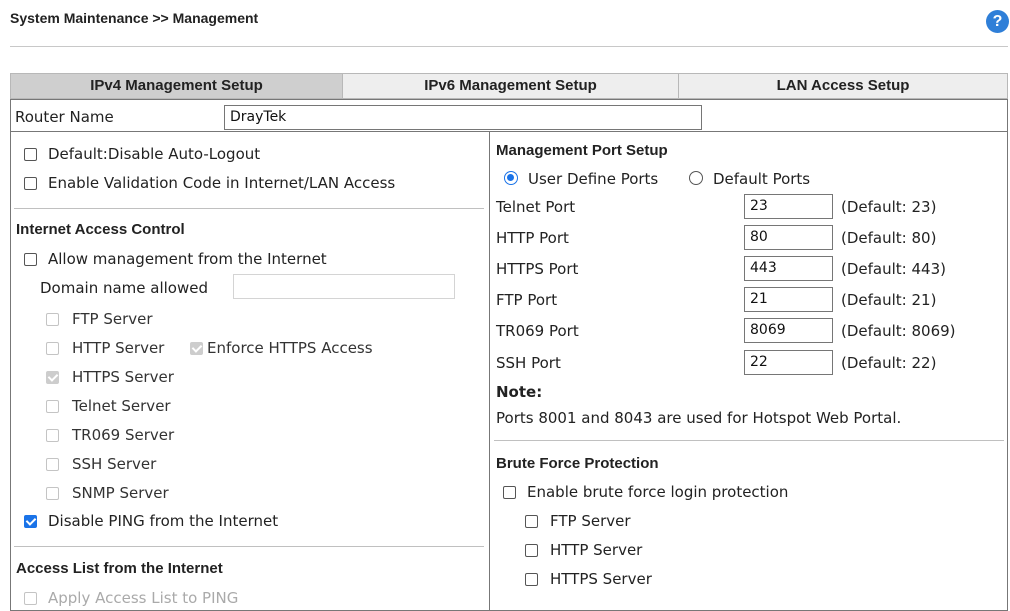 The width and height of the screenshot is (1010, 611). What do you see at coordinates (511, 178) in the screenshot?
I see `user-define-ports-radio` at bounding box center [511, 178].